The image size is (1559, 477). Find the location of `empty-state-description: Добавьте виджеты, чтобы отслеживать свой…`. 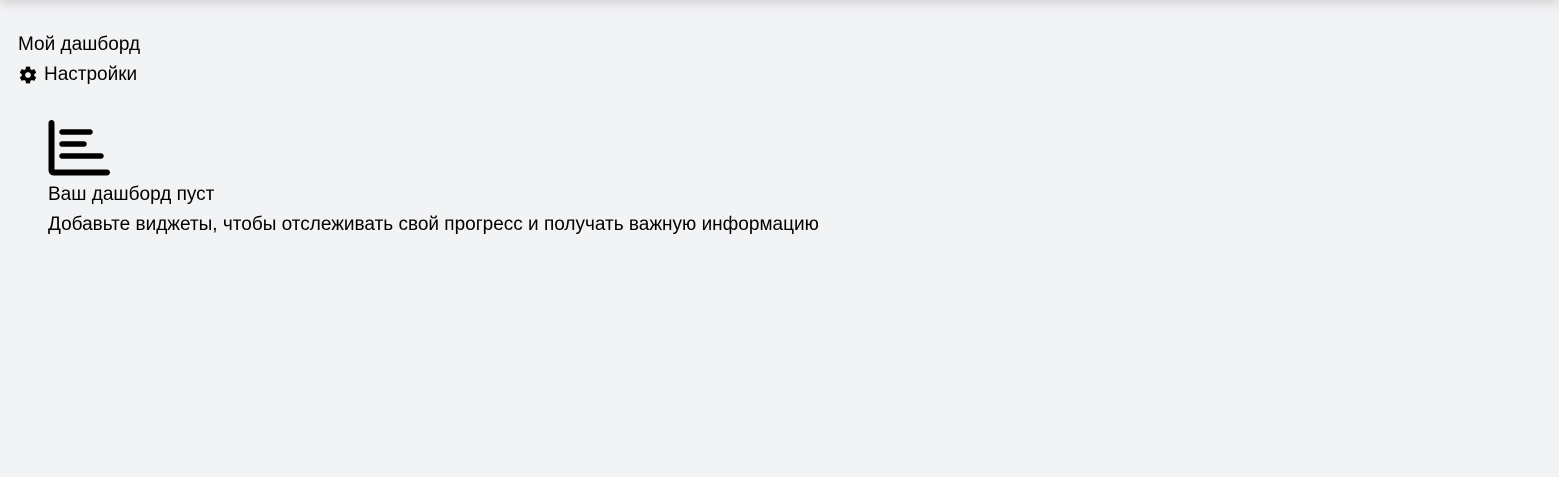

empty-state-description: Добавьте виджеты, чтобы отслеживать свой… is located at coordinates (433, 224).